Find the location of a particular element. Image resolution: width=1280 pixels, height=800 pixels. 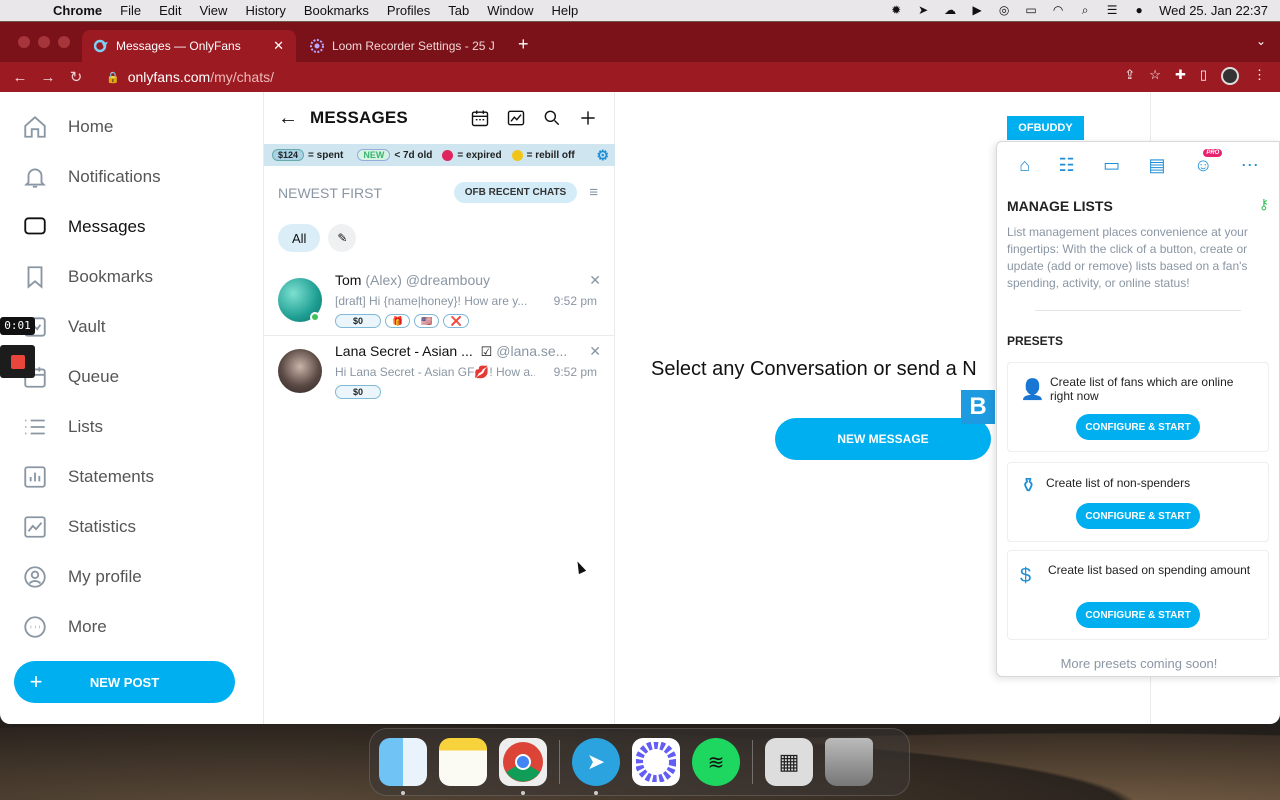

panel-title: MANAGE LISTS is located at coordinates (1060, 206).